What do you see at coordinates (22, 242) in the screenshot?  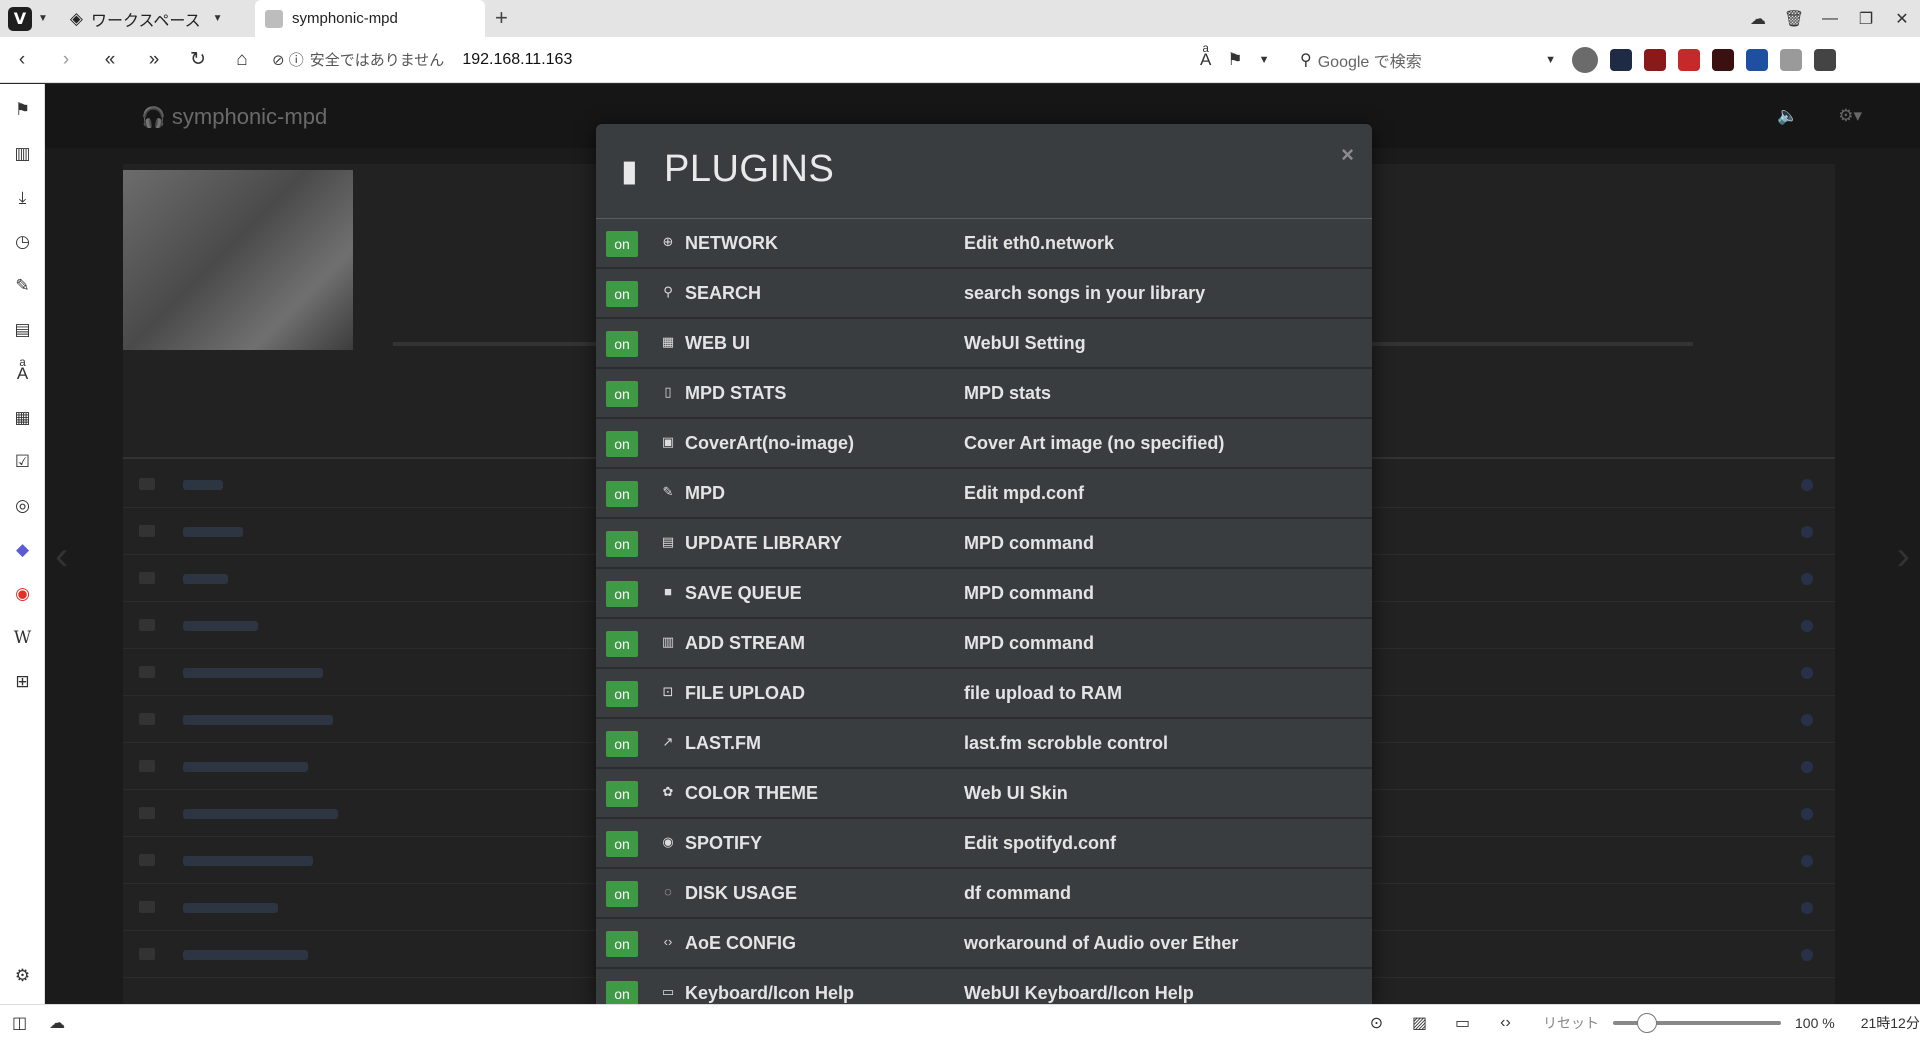 I see `history-icon: ◷` at bounding box center [22, 242].